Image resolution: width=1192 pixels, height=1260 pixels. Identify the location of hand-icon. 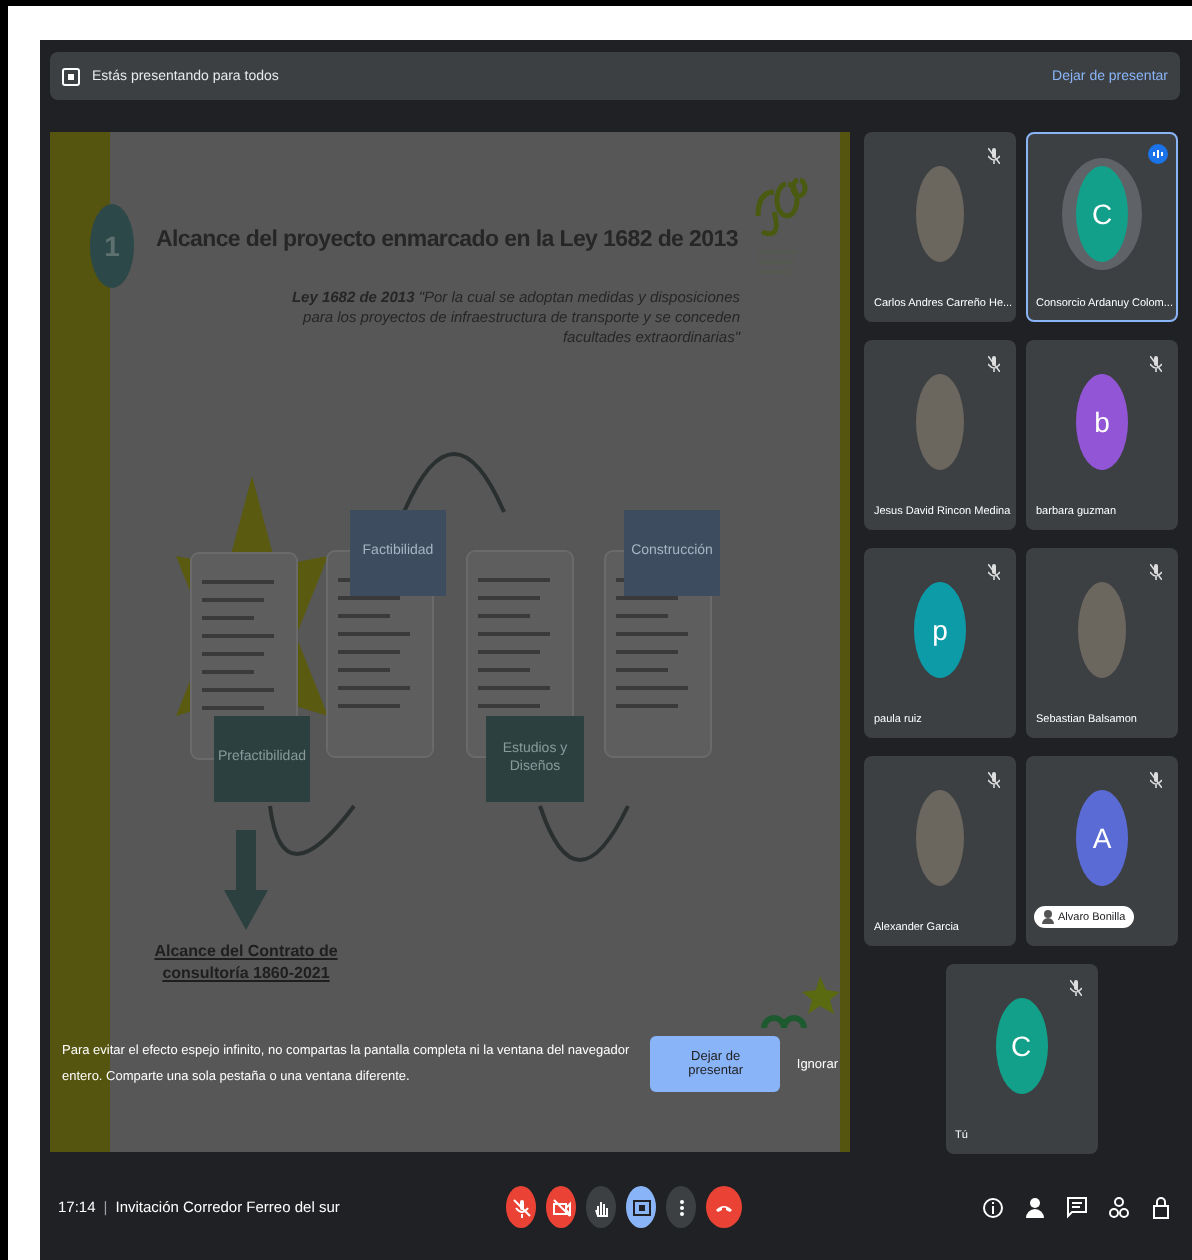
(601, 1207).